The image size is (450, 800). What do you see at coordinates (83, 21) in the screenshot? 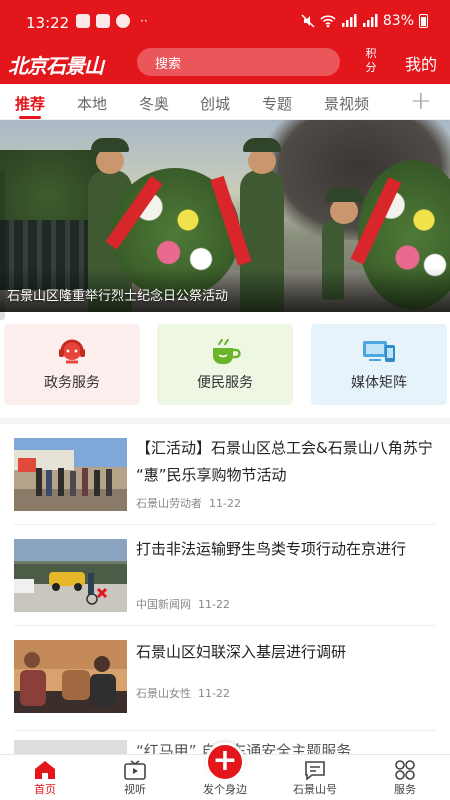
I see `app-notification-icon` at bounding box center [83, 21].